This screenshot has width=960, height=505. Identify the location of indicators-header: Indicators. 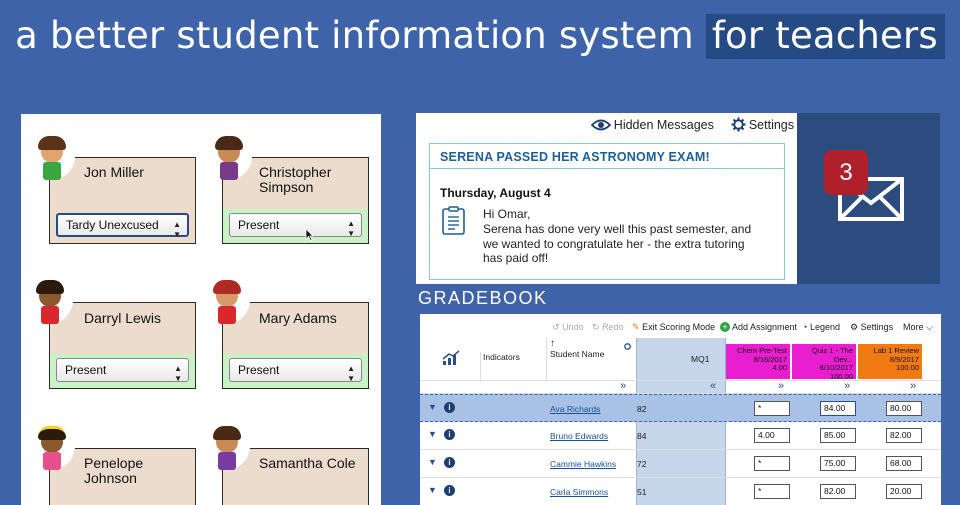
(500, 367).